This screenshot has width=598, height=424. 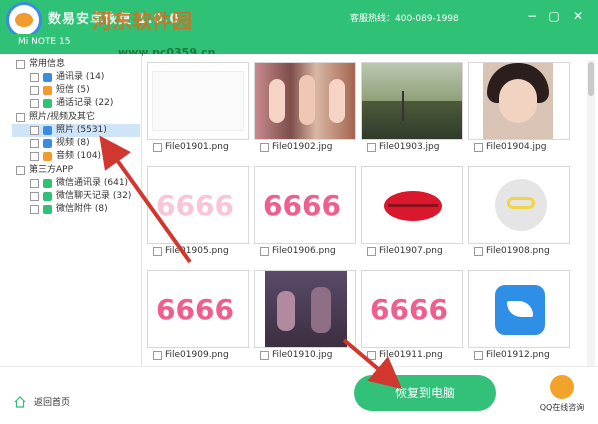 What do you see at coordinates (516, 147) in the screenshot?
I see `file-name: File01904.jpg` at bounding box center [516, 147].